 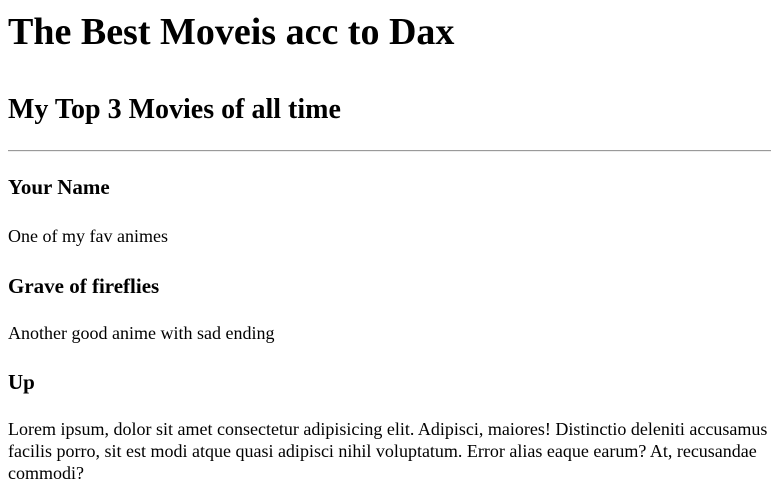 What do you see at coordinates (84, 286) in the screenshot?
I see `movie-title: Grave of fireflies` at bounding box center [84, 286].